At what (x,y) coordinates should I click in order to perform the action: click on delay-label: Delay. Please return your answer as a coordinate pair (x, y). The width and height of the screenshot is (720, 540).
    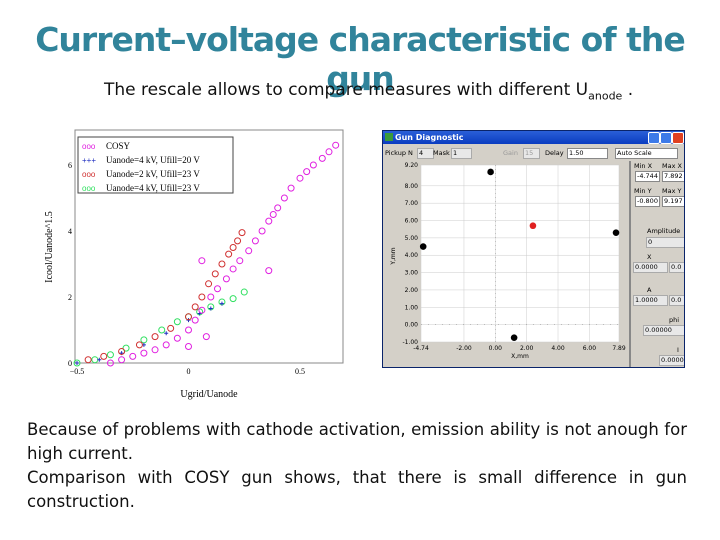
    Looking at the image, I should click on (554, 153).